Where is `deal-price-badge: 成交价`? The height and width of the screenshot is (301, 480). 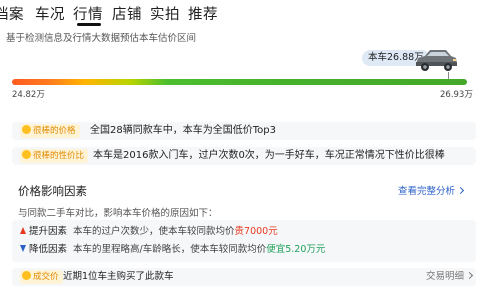
deal-price-badge: 成交价 is located at coordinates (41, 277).